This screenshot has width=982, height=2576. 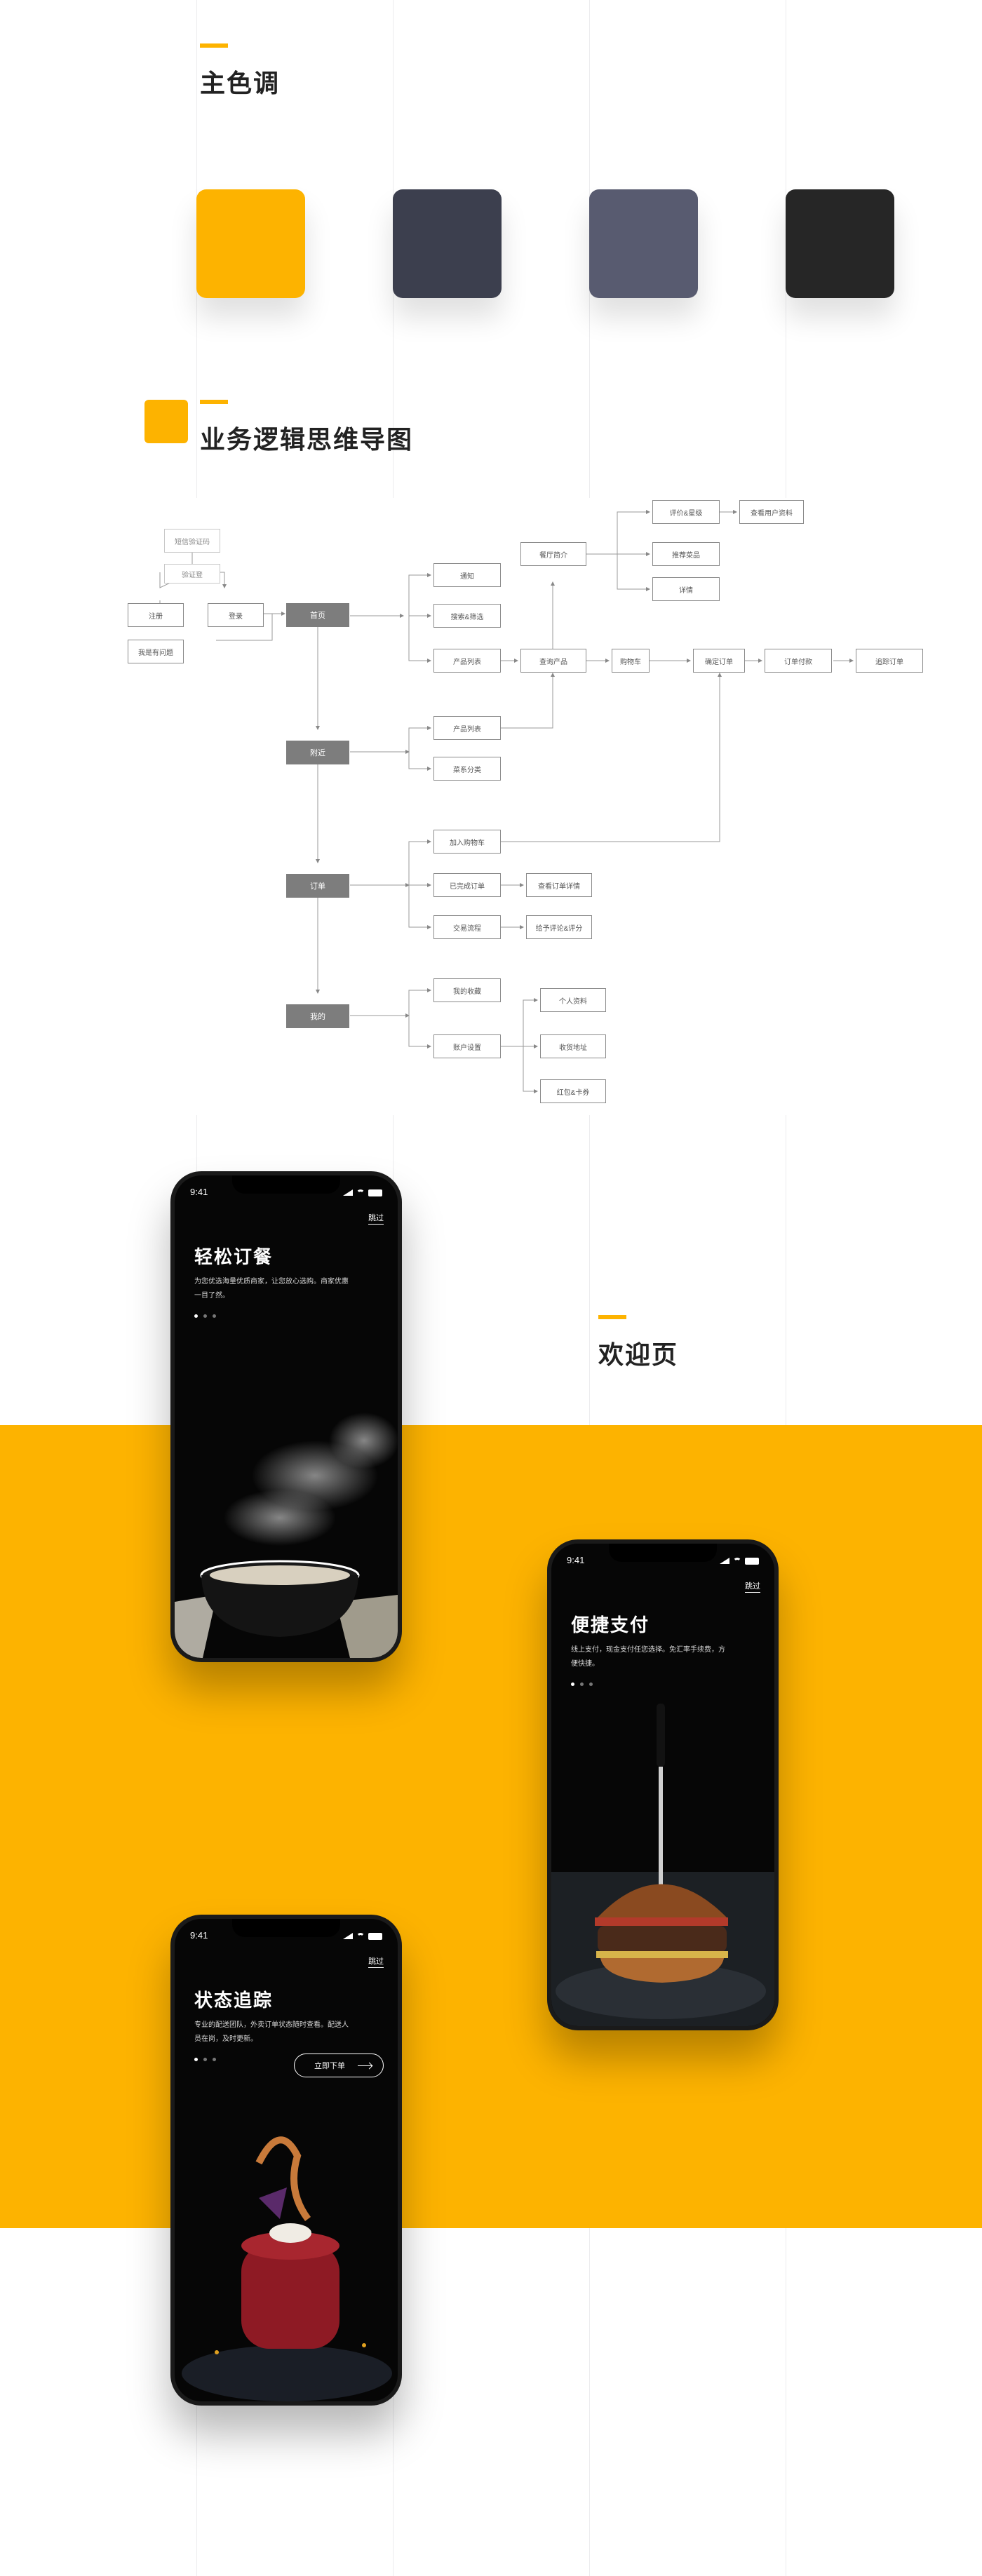 I want to click on rice-bowl-image, so click(x=286, y=1535).